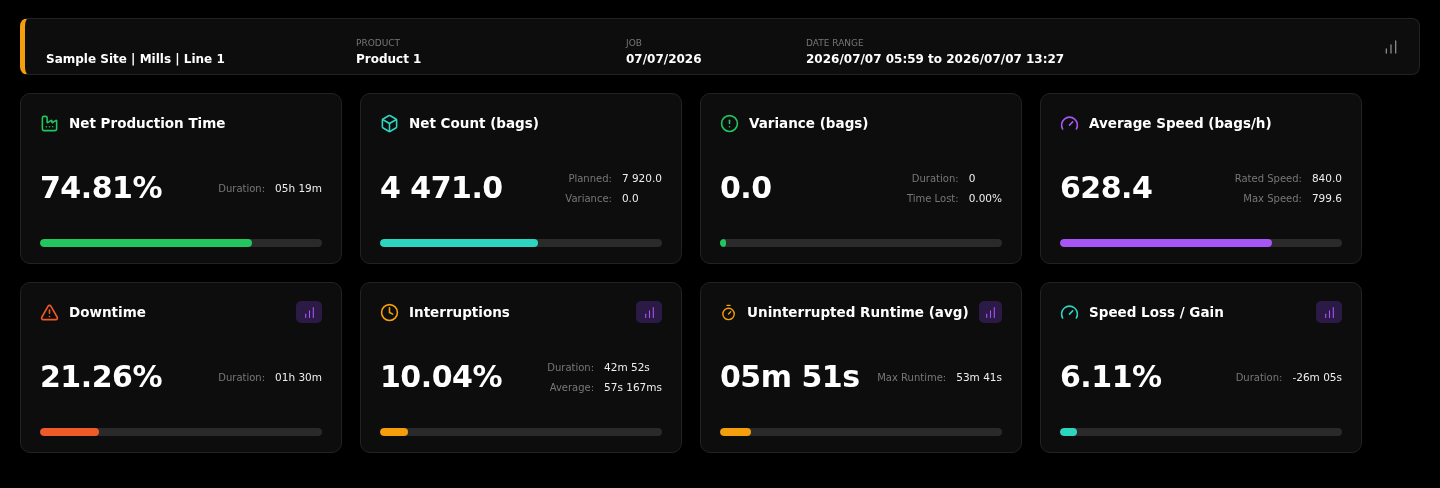 Image resolution: width=1440 pixels, height=488 pixels. I want to click on card-title: Average Speed (bags/h), so click(1181, 123).